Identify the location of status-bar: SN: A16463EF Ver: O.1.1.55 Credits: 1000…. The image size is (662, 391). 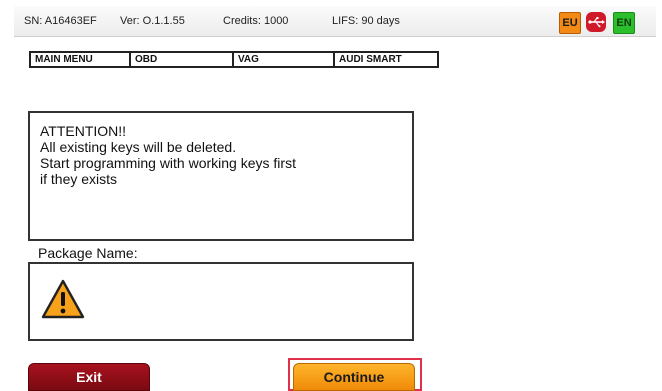
(335, 21).